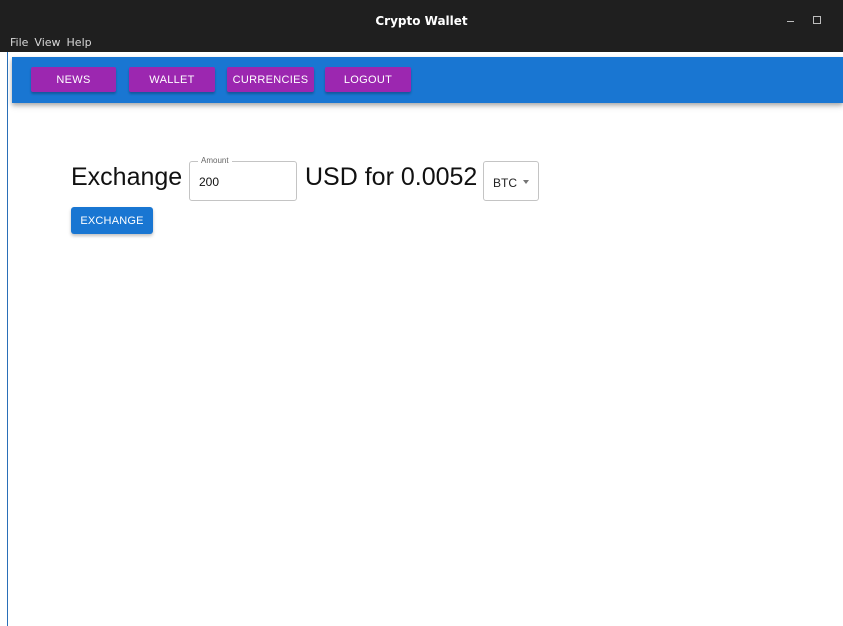  Describe the element at coordinates (526, 182) in the screenshot. I see `caret-down-icon` at that location.